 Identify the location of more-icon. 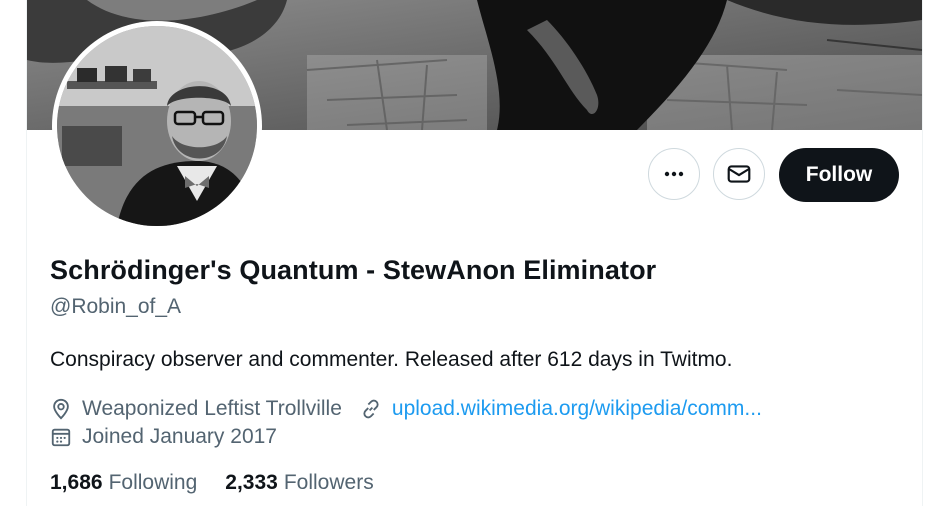
(674, 174).